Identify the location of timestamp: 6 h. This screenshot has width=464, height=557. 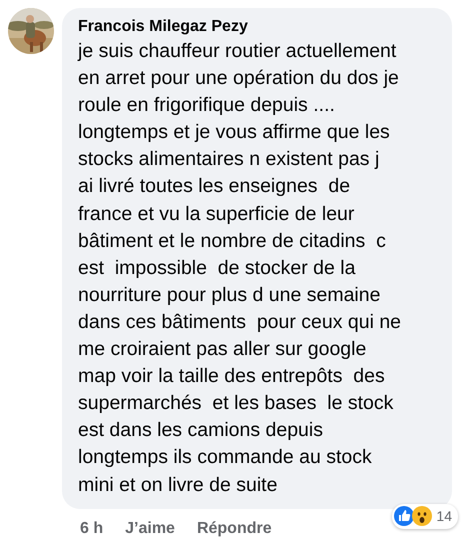
(92, 528).